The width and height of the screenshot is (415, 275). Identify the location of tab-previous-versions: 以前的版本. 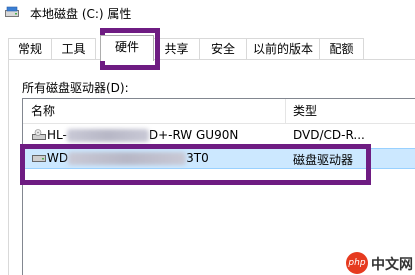
(283, 49).